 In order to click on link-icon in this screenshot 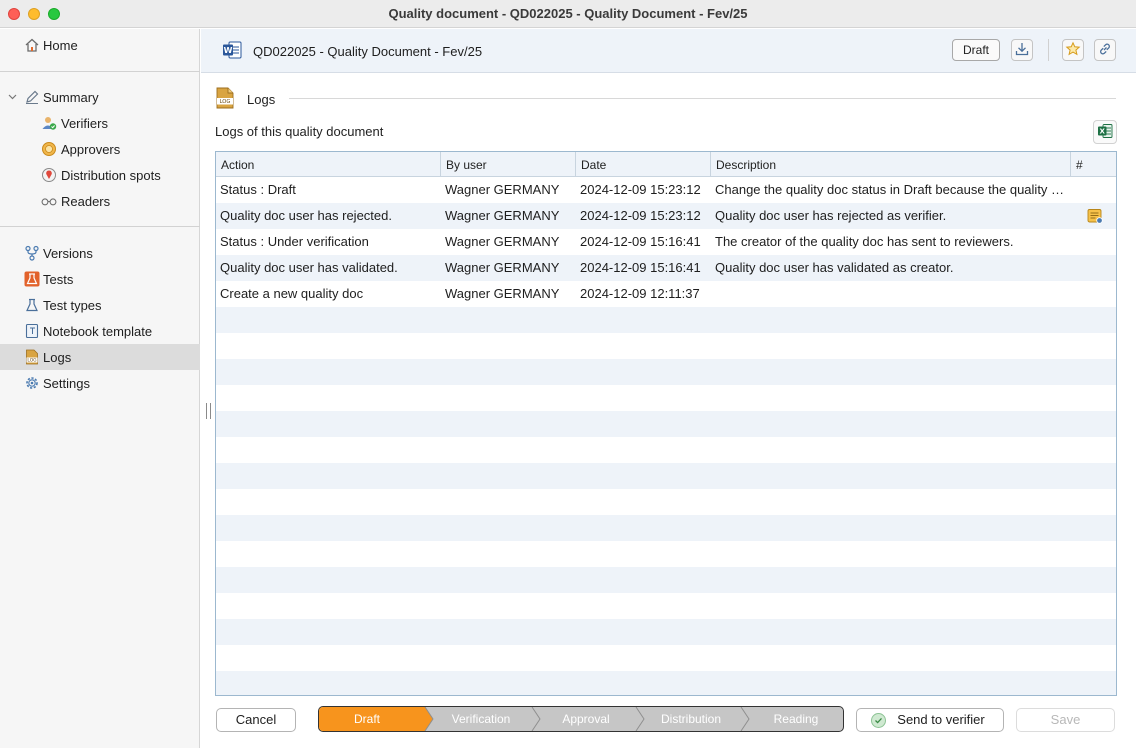, I will do `click(1105, 50)`.